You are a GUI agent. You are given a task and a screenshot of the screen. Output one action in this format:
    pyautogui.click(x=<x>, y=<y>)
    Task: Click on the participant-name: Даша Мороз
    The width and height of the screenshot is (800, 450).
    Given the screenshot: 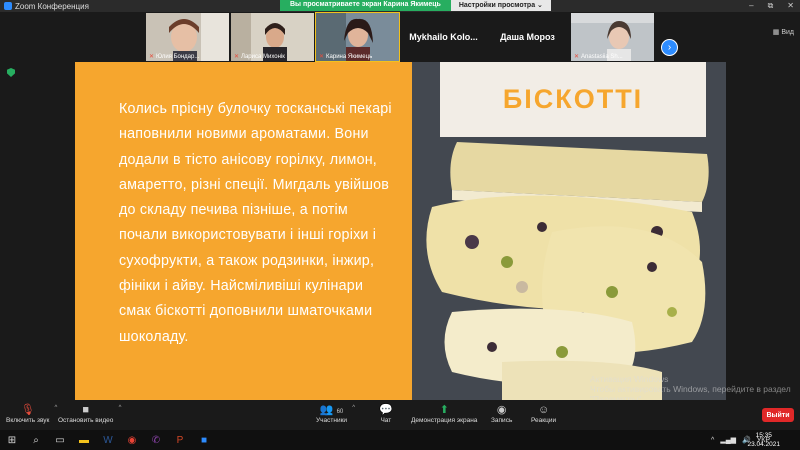 What is the action you would take?
    pyautogui.click(x=527, y=37)
    